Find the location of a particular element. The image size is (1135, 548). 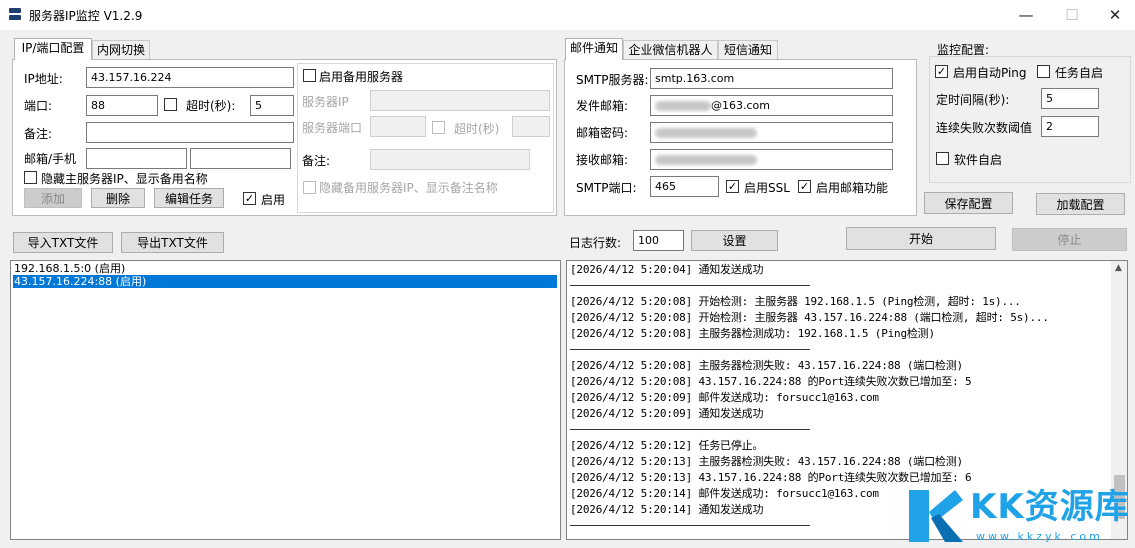

list-item: 192.168.1.5:0 (启用) is located at coordinates (285, 268).